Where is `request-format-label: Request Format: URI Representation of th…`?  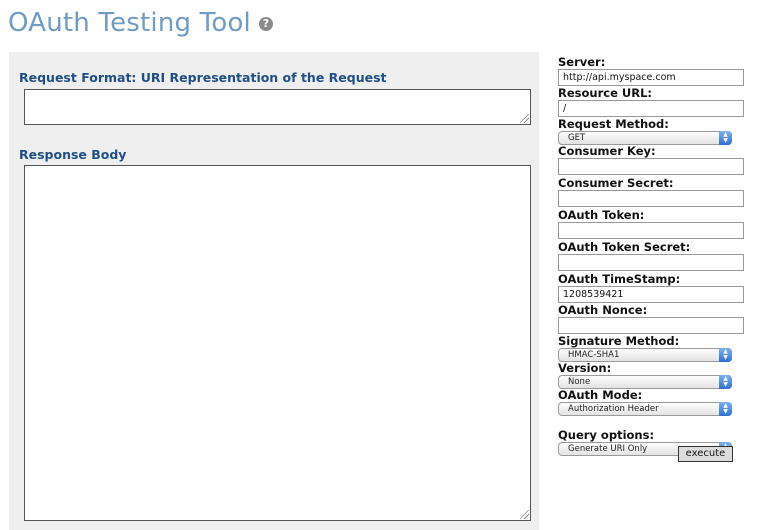
request-format-label: Request Format: URI Representation of th… is located at coordinates (203, 77).